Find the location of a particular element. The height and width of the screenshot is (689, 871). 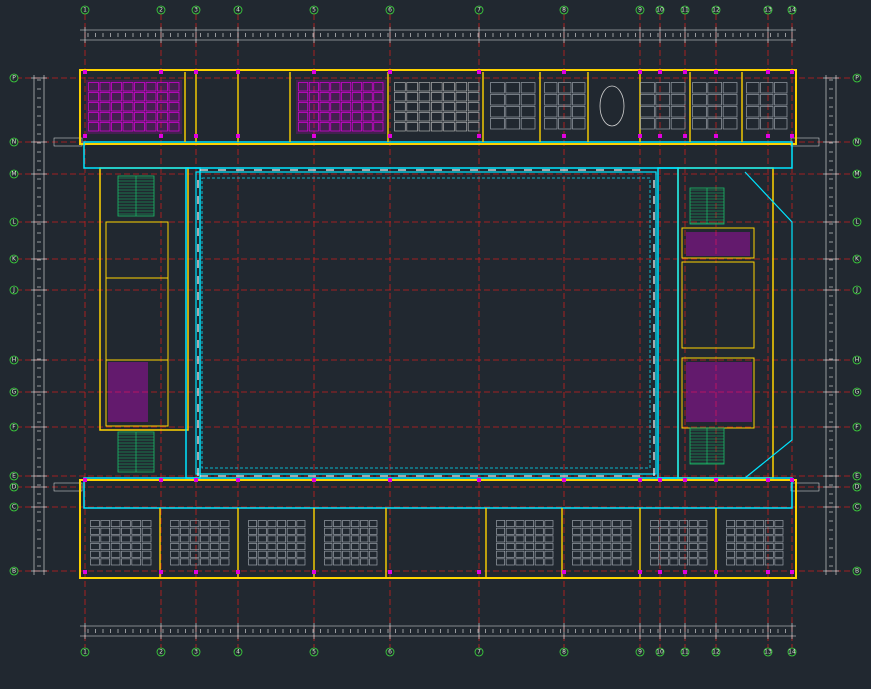

axis-bubble-left-1: N is located at coordinates (14, 142).